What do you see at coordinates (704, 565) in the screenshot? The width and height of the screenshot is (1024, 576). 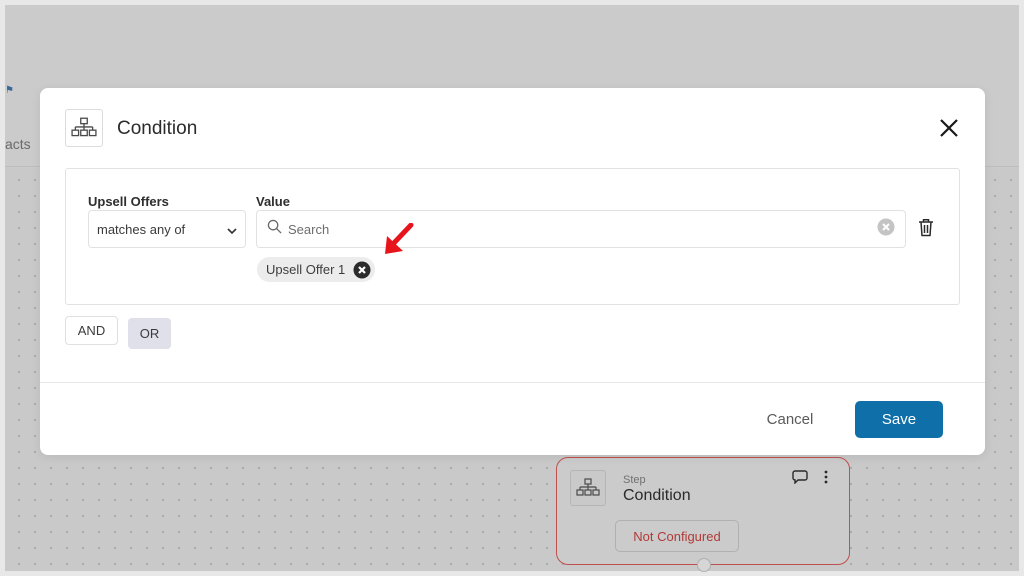 I see `step-connector-handle` at bounding box center [704, 565].